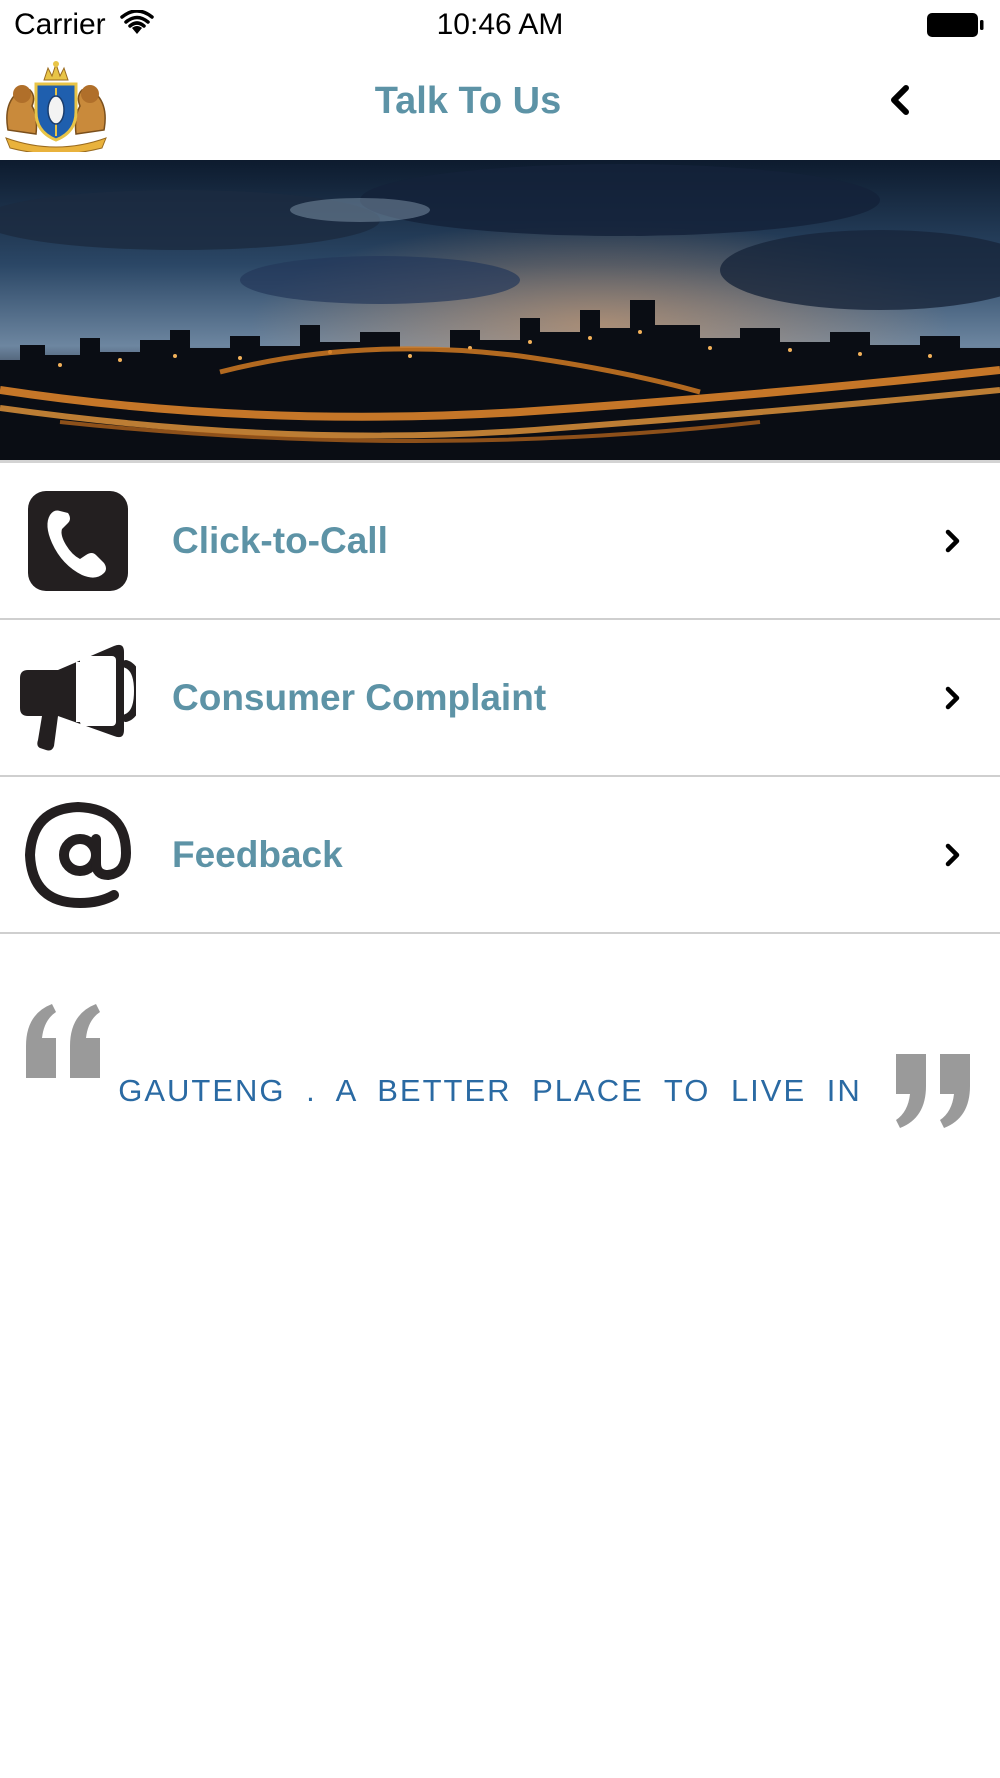 The width and height of the screenshot is (1000, 1778). What do you see at coordinates (78, 697) in the screenshot?
I see `megaphone-icon` at bounding box center [78, 697].